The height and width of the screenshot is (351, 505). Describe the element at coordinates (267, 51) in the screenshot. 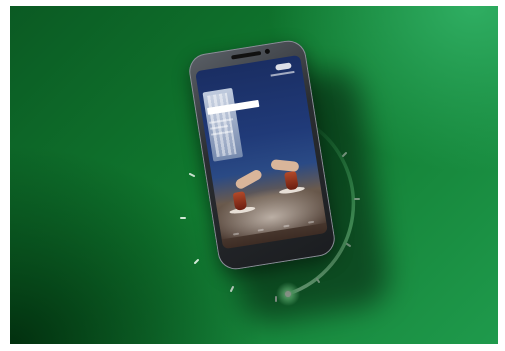

I see `phone-camera` at that location.